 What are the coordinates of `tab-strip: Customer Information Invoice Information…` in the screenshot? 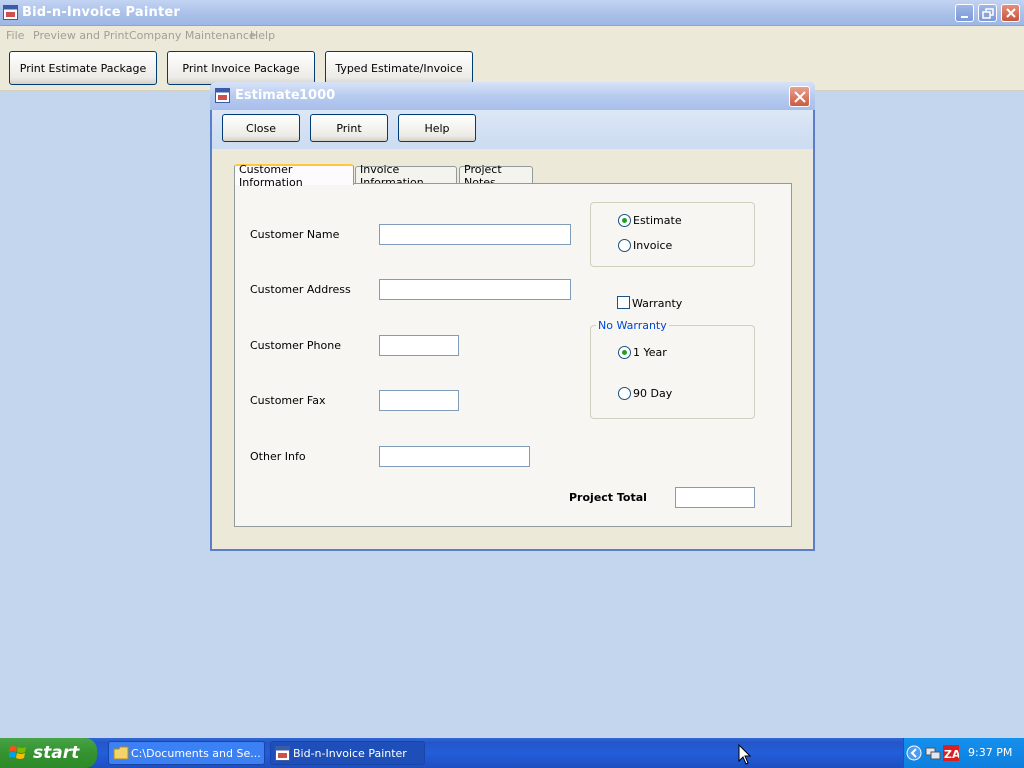 It's located at (513, 176).